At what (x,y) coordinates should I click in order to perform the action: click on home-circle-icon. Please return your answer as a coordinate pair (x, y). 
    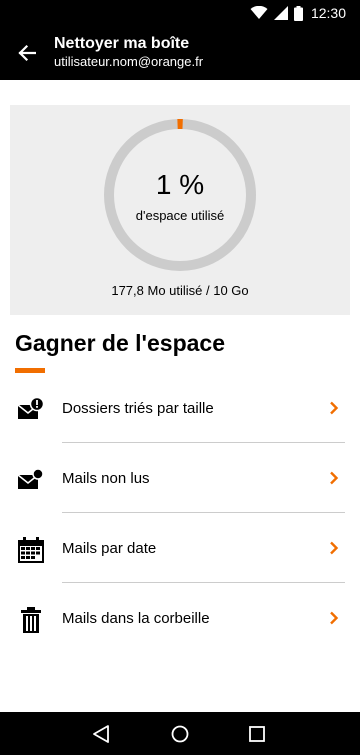
    Looking at the image, I should click on (180, 734).